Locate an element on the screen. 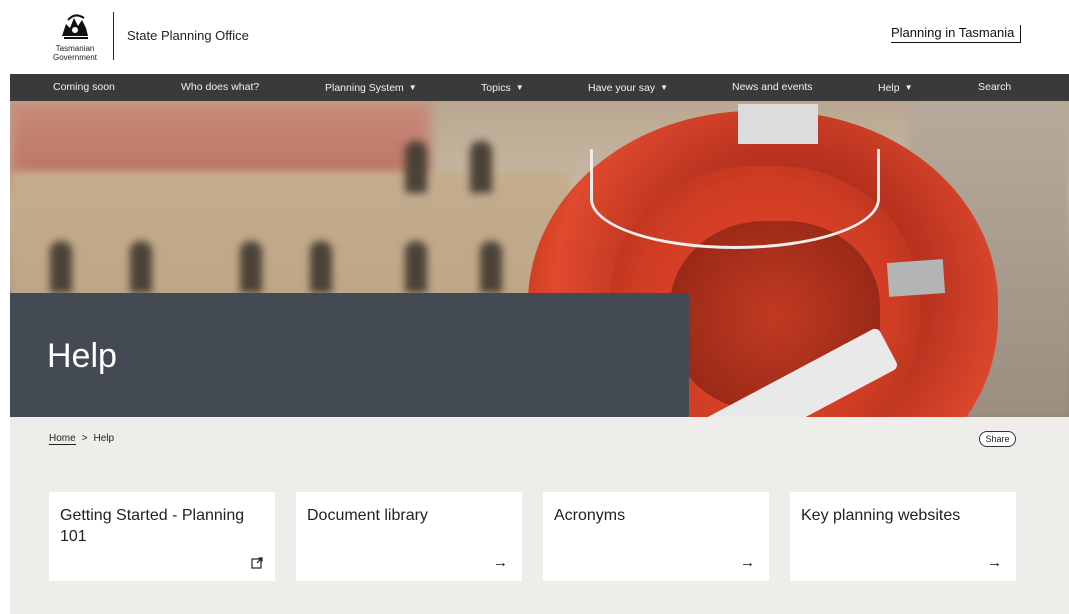  nav-item-search: Search is located at coordinates (994, 87).